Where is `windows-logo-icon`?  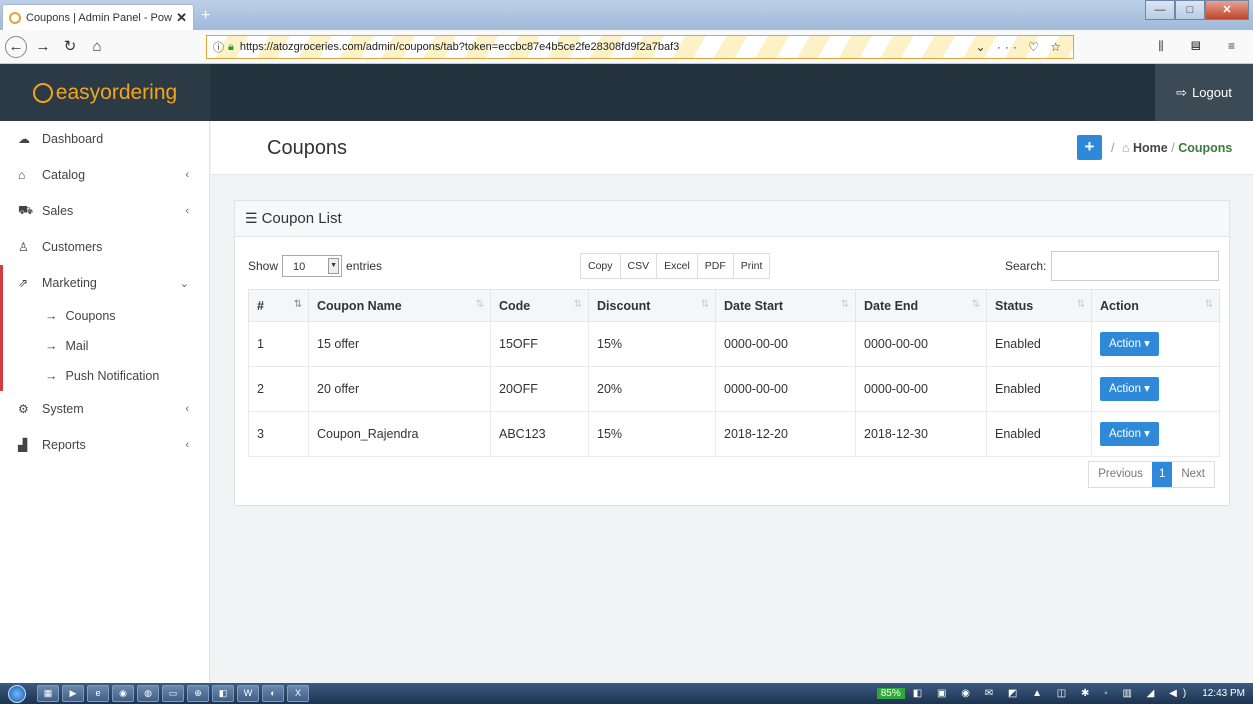 windows-logo-icon is located at coordinates (17, 693).